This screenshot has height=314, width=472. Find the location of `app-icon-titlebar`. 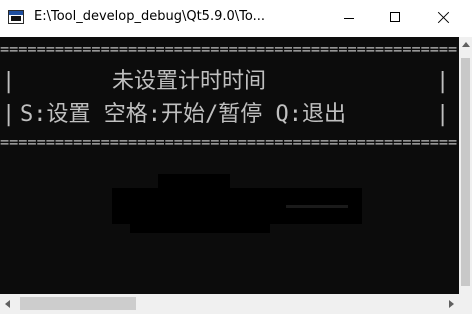

app-icon-titlebar is located at coordinates (16, 13).